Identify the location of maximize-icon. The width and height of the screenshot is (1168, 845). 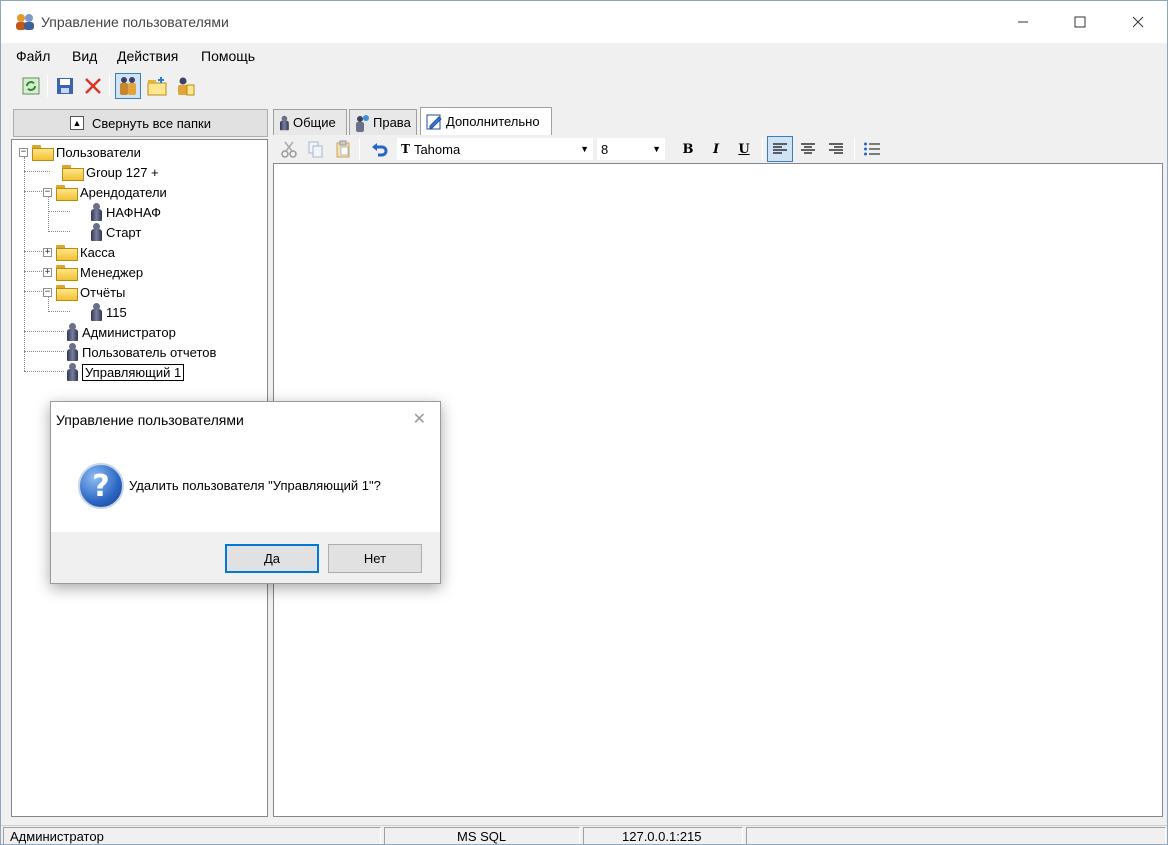
(1080, 22).